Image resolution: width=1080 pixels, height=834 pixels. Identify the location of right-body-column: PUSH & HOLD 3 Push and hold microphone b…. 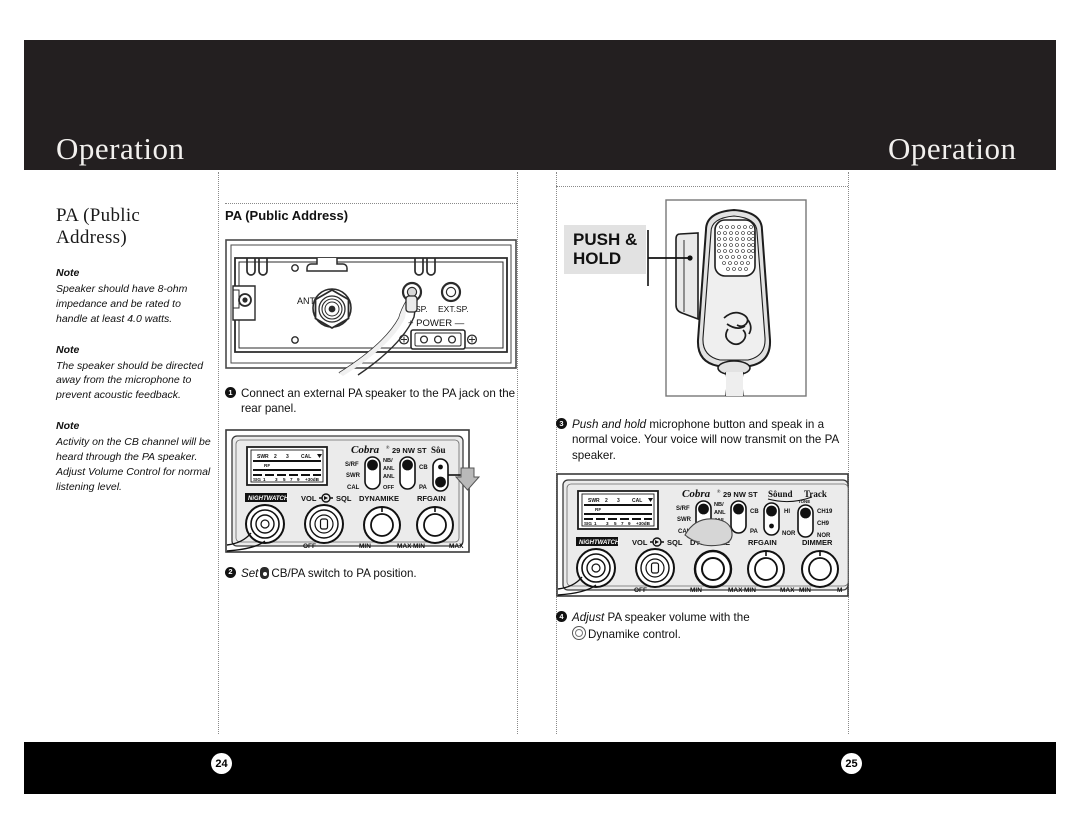
(702, 419).